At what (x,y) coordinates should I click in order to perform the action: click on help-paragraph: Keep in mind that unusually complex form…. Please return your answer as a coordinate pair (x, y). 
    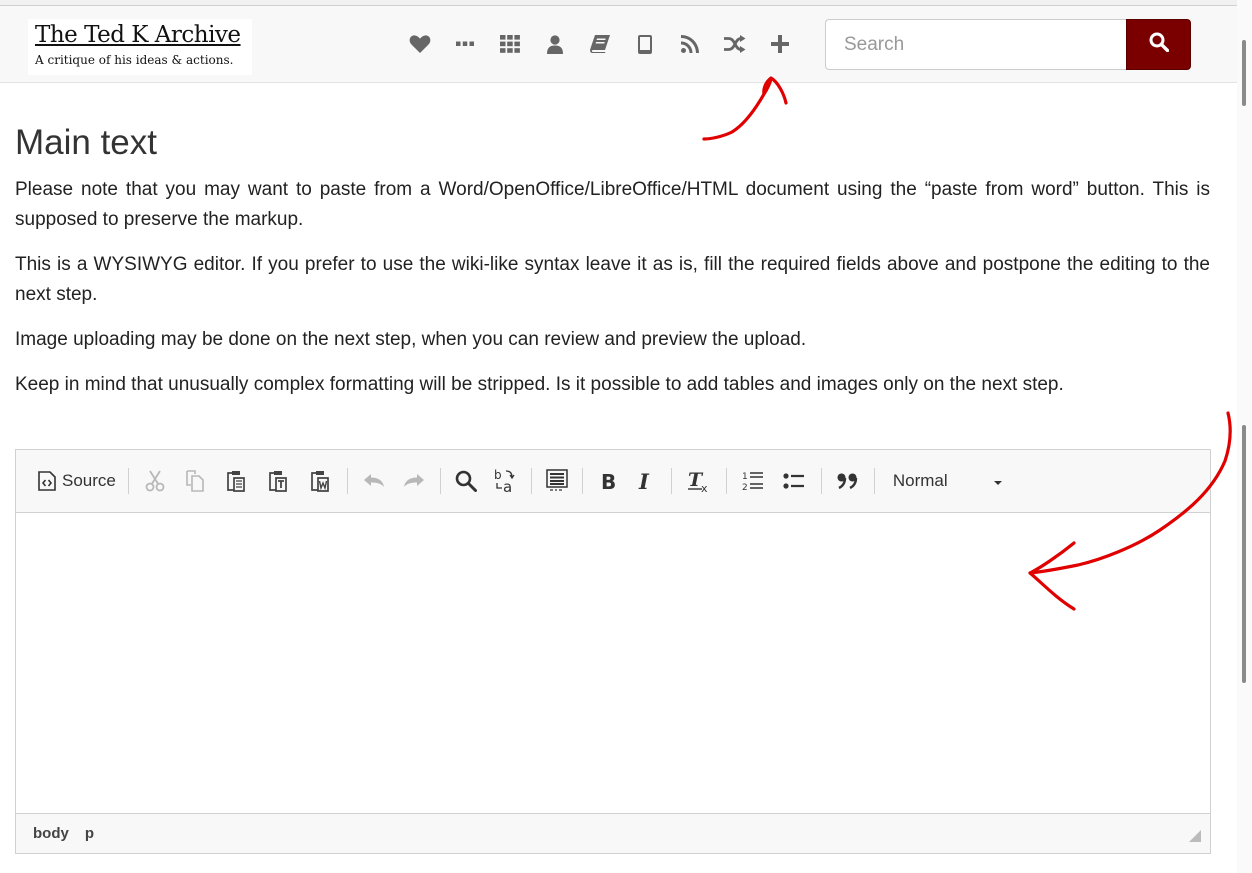
    Looking at the image, I should click on (539, 384).